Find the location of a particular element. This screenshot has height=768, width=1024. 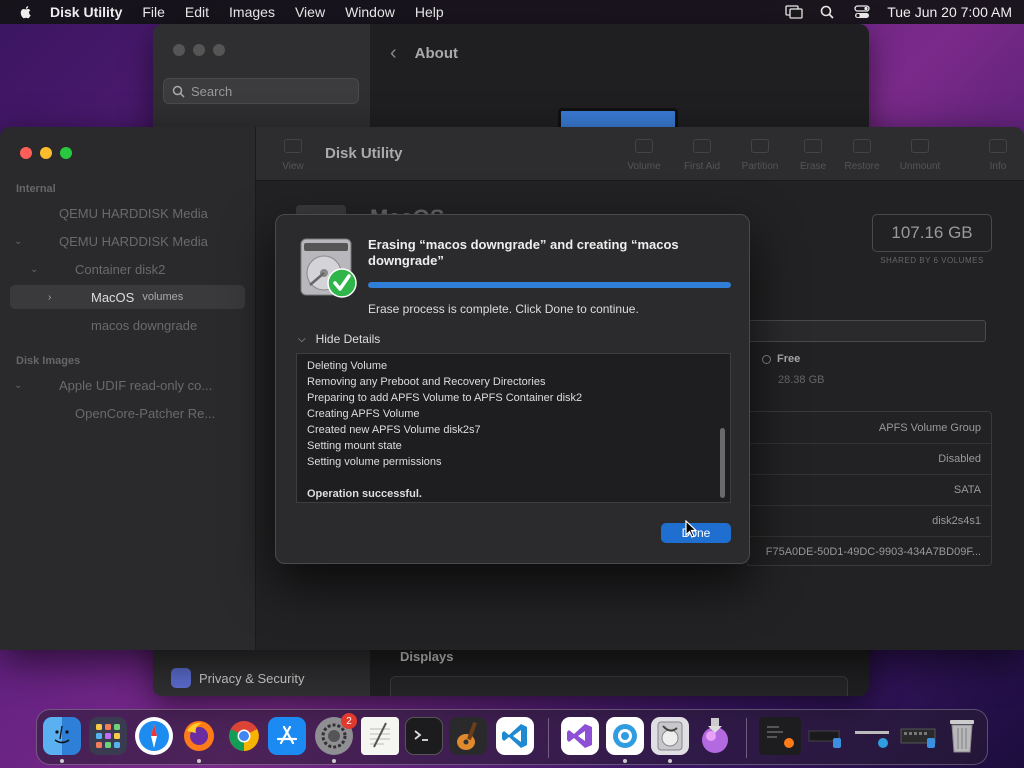

add-remove-icon is located at coordinates (644, 146).